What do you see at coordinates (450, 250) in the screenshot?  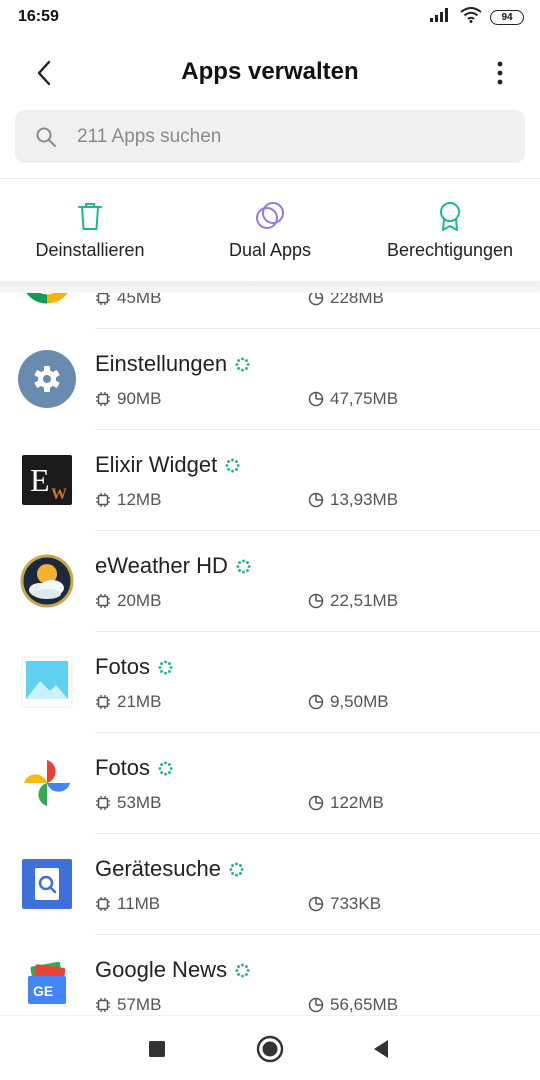 I see `permissions-label: Berechtigungen` at bounding box center [450, 250].